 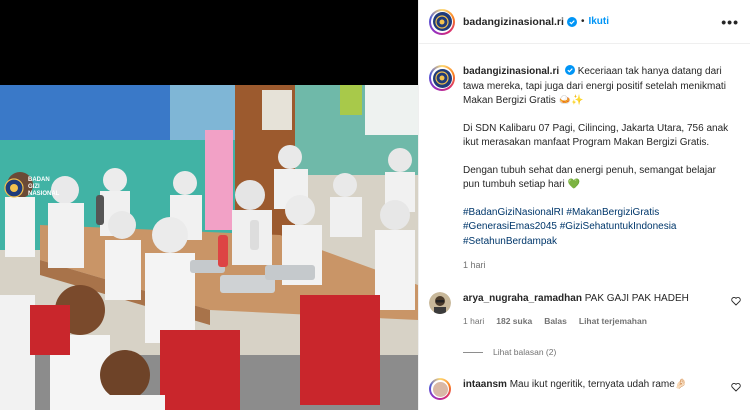 I want to click on caption-author-avatar, so click(x=442, y=78).